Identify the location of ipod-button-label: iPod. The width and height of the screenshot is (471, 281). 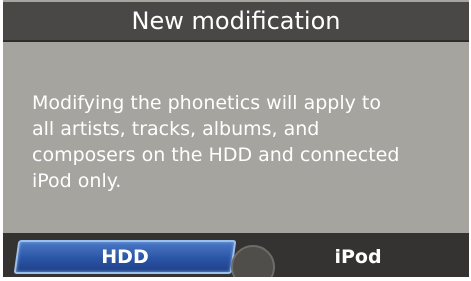
(358, 257).